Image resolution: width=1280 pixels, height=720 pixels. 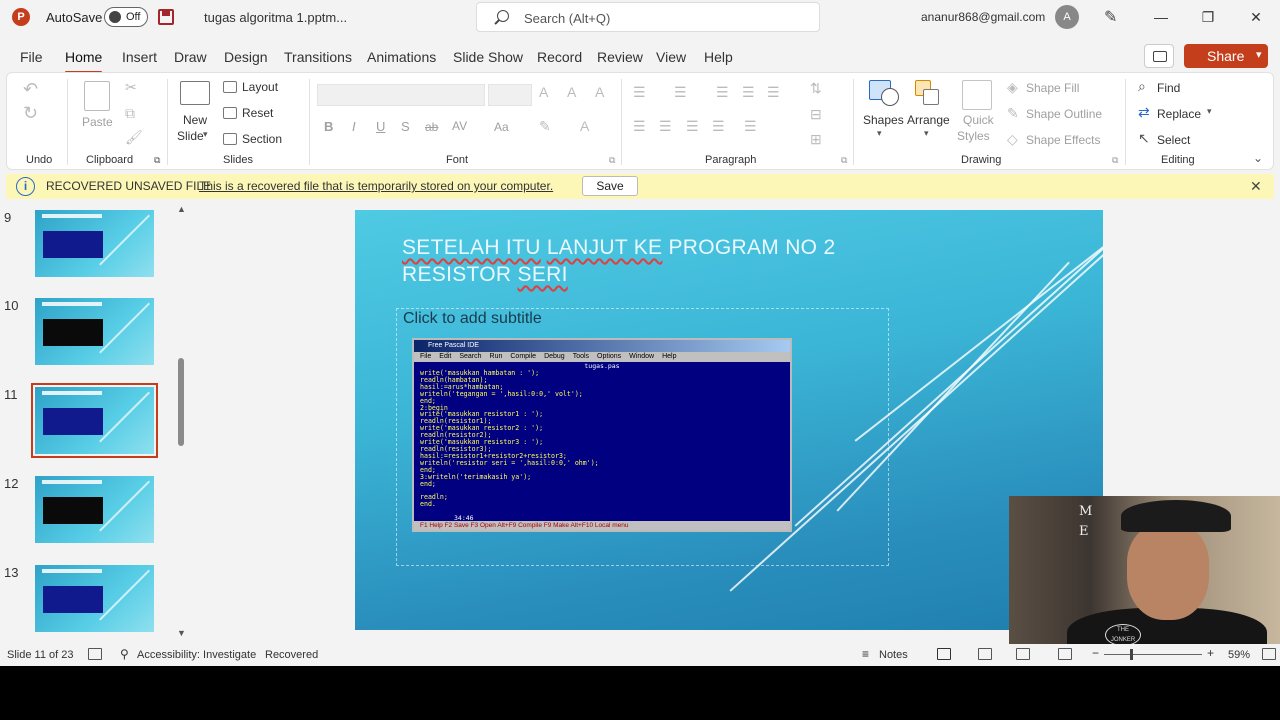 What do you see at coordinates (639, 92) in the screenshot?
I see `bullets-icon: ☰` at bounding box center [639, 92].